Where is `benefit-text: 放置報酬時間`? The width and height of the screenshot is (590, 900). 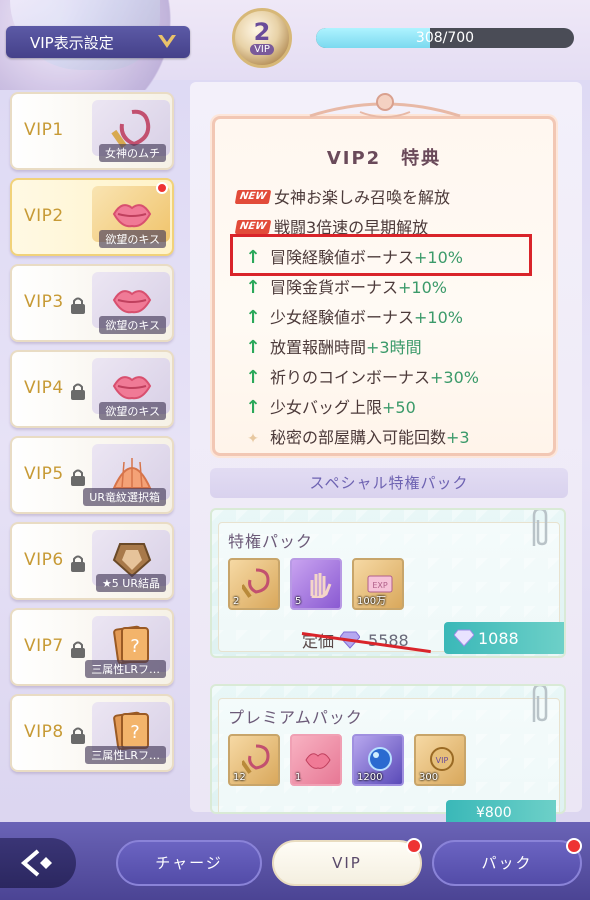
benefit-text: 放置報酬時間 is located at coordinates (318, 347).